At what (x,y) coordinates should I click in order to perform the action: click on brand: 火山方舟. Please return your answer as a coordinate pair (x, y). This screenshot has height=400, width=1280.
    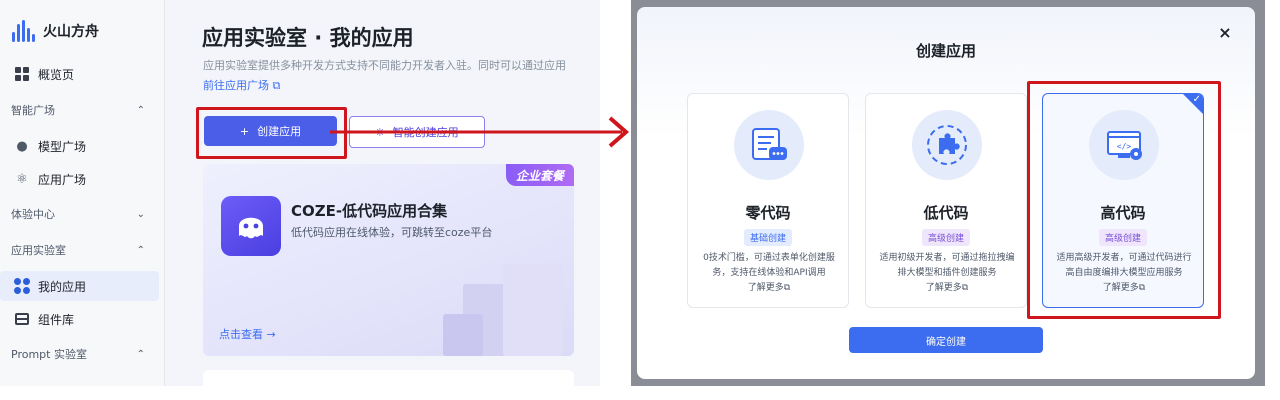
    Looking at the image, I should click on (55, 31).